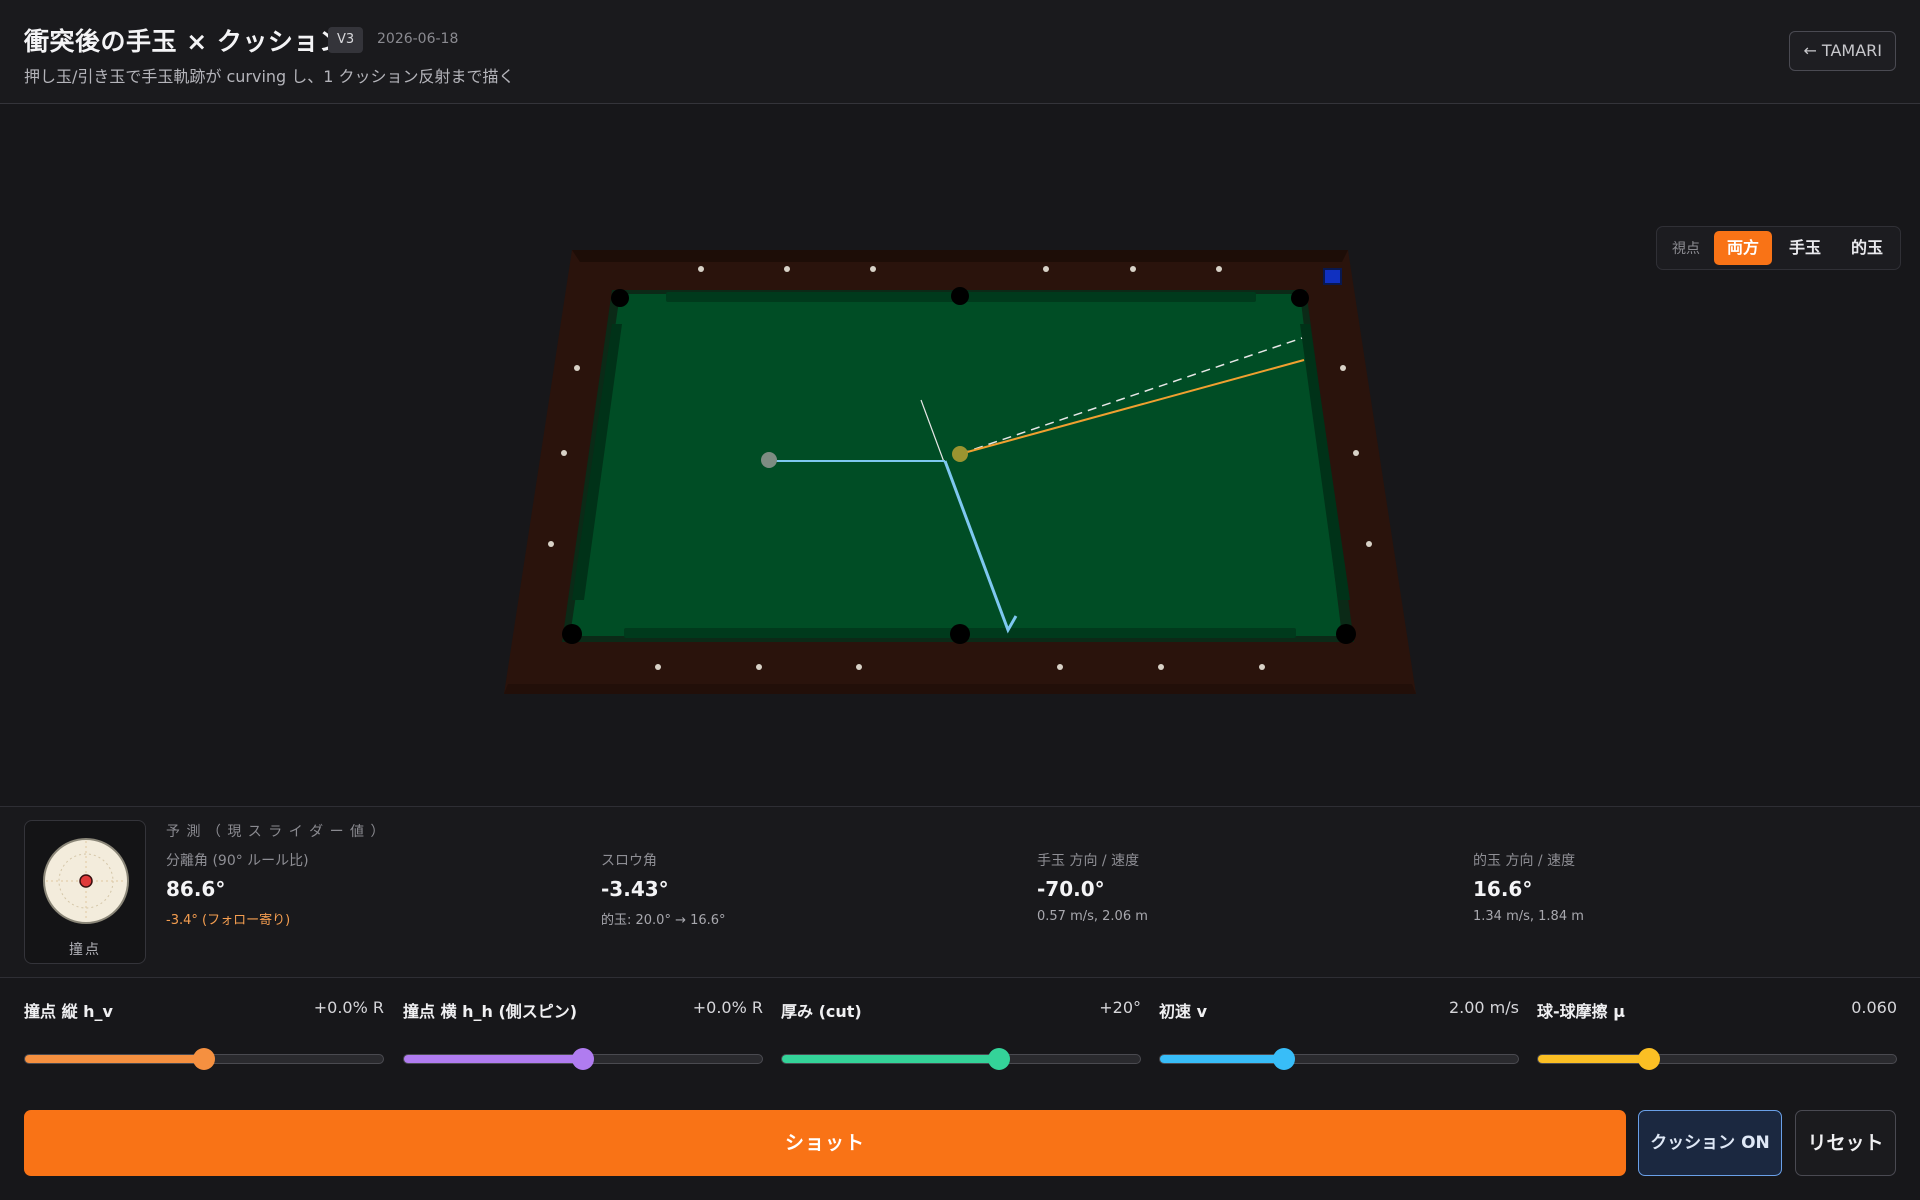 The height and width of the screenshot is (1200, 1920). What do you see at coordinates (1524, 861) in the screenshot?
I see `metric-label: 的玉 方向 / 速度` at bounding box center [1524, 861].